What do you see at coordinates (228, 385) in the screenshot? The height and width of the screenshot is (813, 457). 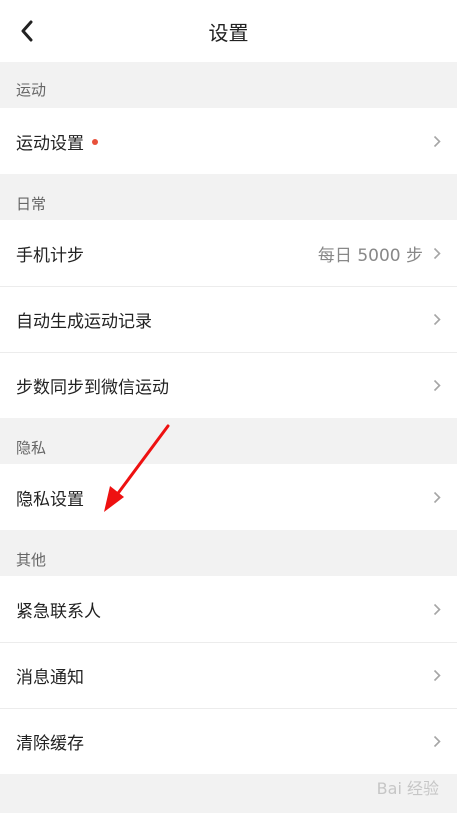 I see `row-wechat-sync: 步数同步到微信运动` at bounding box center [228, 385].